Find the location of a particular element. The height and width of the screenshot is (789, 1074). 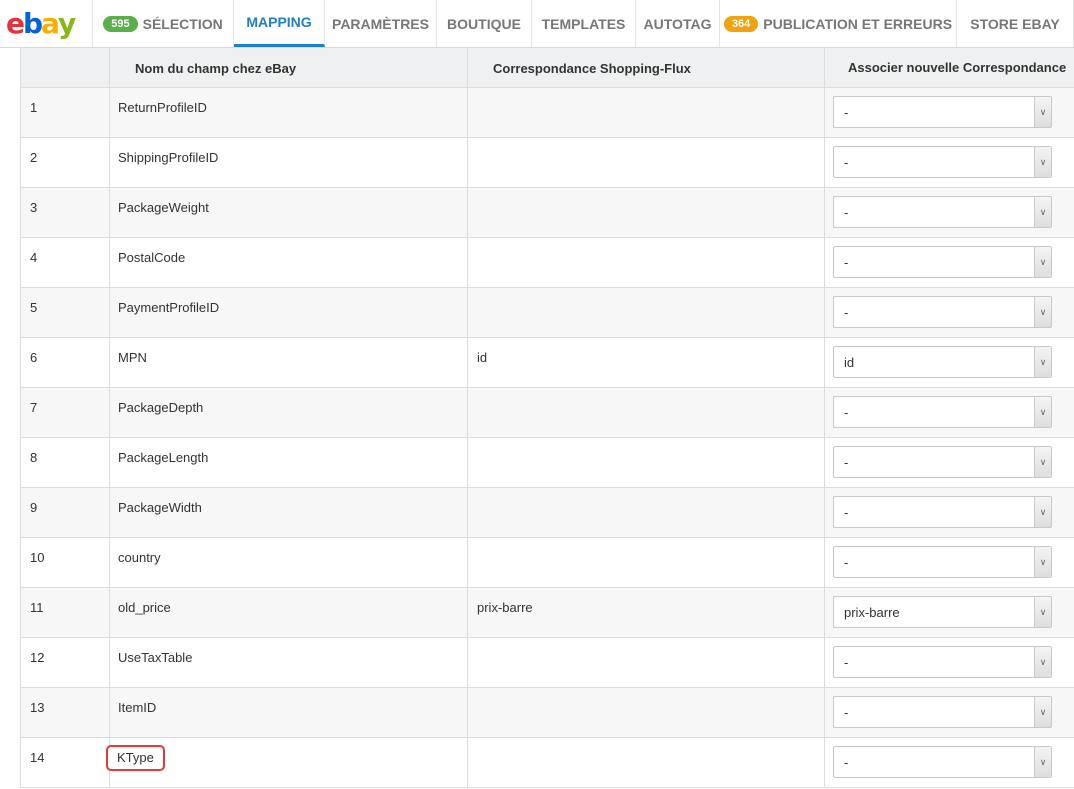

table-row: 11 old_price prix-barre prix-barre ∨ is located at coordinates (547, 612).